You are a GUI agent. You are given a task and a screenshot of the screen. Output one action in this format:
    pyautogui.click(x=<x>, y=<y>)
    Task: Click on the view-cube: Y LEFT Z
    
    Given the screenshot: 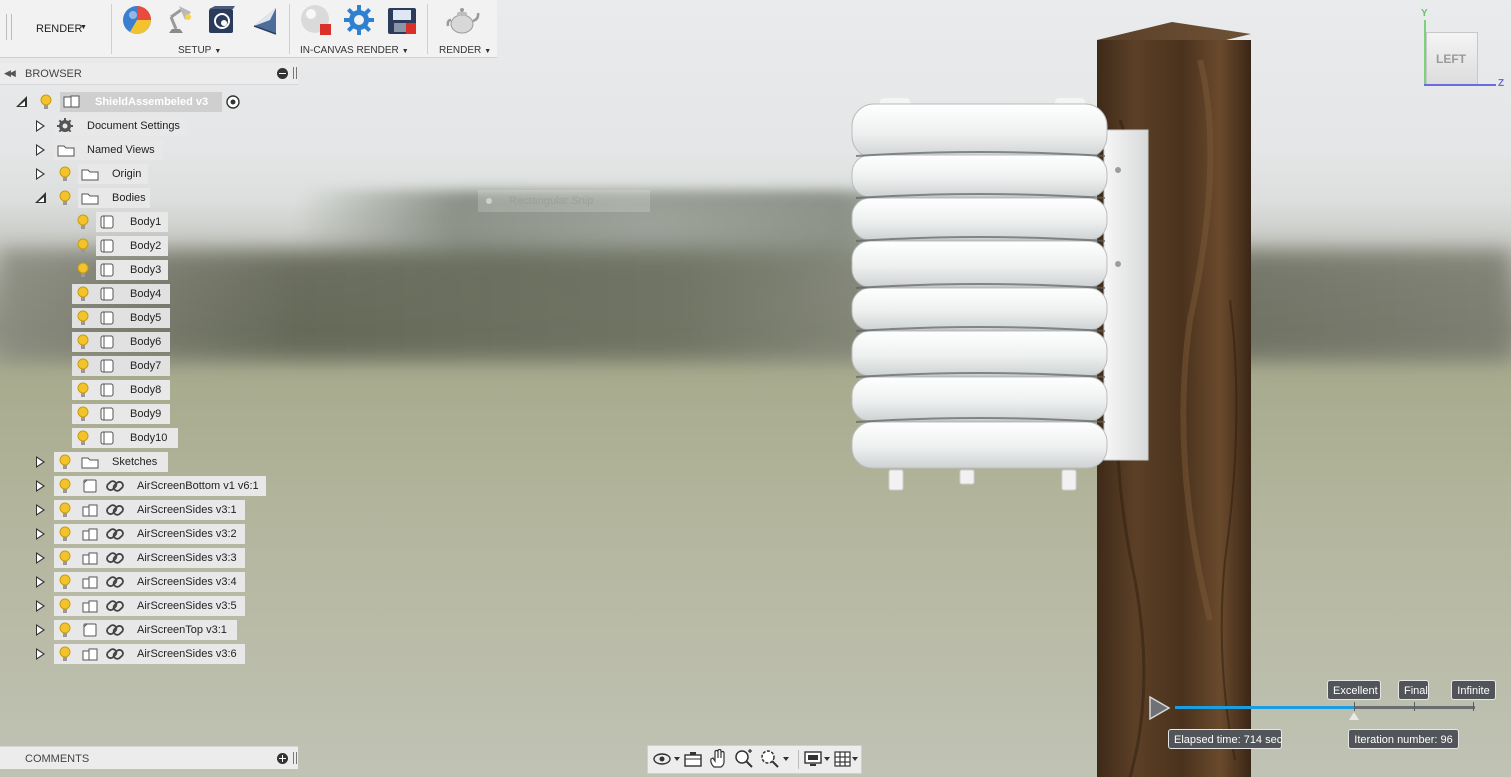 What is the action you would take?
    pyautogui.click(x=1460, y=50)
    